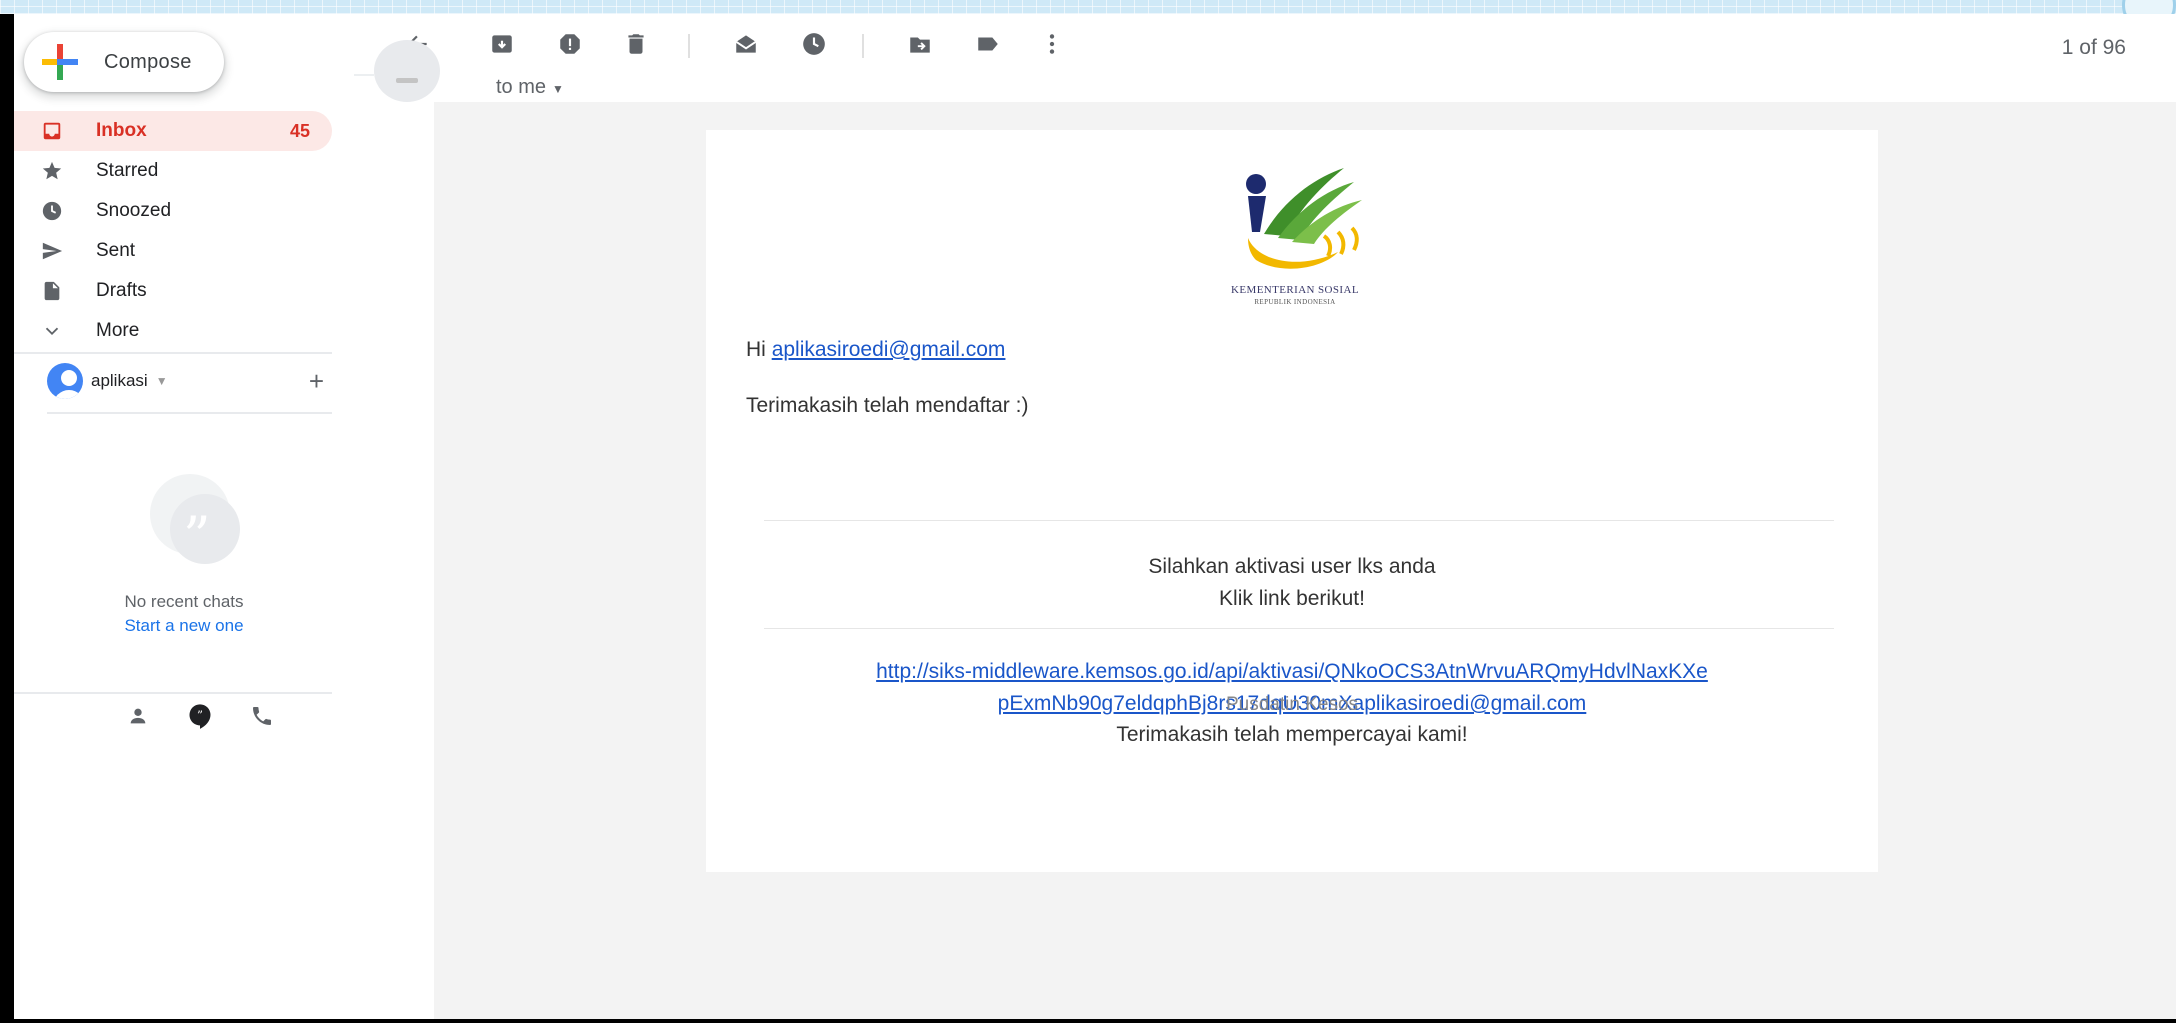 The height and width of the screenshot is (1023, 2176). What do you see at coordinates (1088, 16) in the screenshot?
I see `screen-top-band` at bounding box center [1088, 16].